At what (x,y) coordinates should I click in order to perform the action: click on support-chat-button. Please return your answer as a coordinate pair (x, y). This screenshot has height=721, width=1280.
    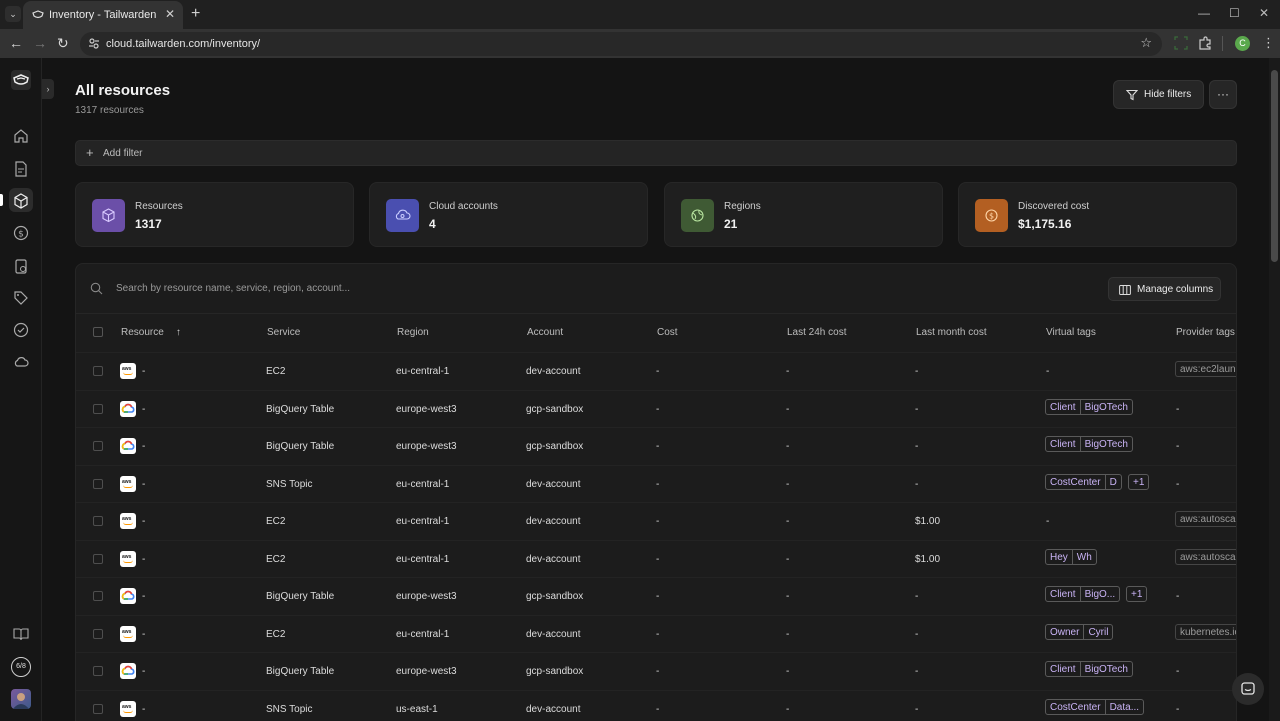
    Looking at the image, I should click on (1248, 689).